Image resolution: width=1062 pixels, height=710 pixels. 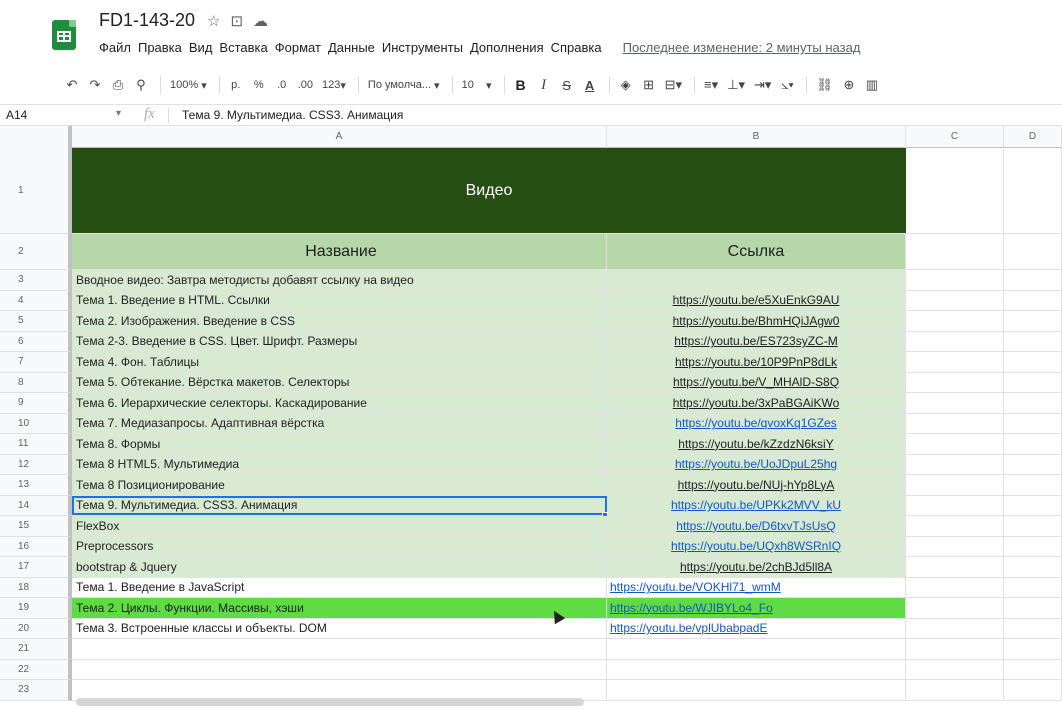 I want to click on row-header: 18, so click(x=36, y=587).